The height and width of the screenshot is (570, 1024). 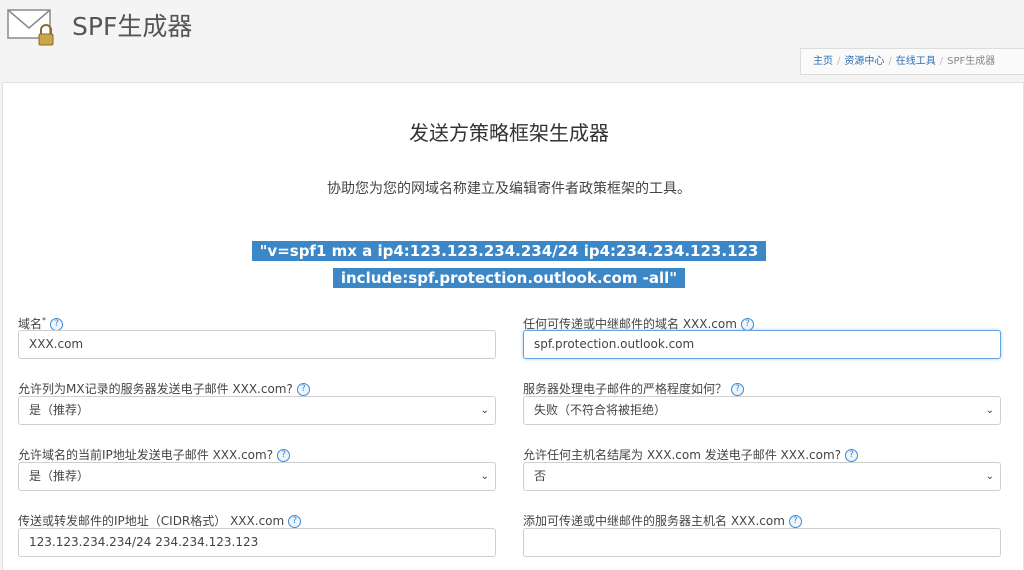 What do you see at coordinates (257, 344) in the screenshot?
I see `domain-input: XXX.com` at bounding box center [257, 344].